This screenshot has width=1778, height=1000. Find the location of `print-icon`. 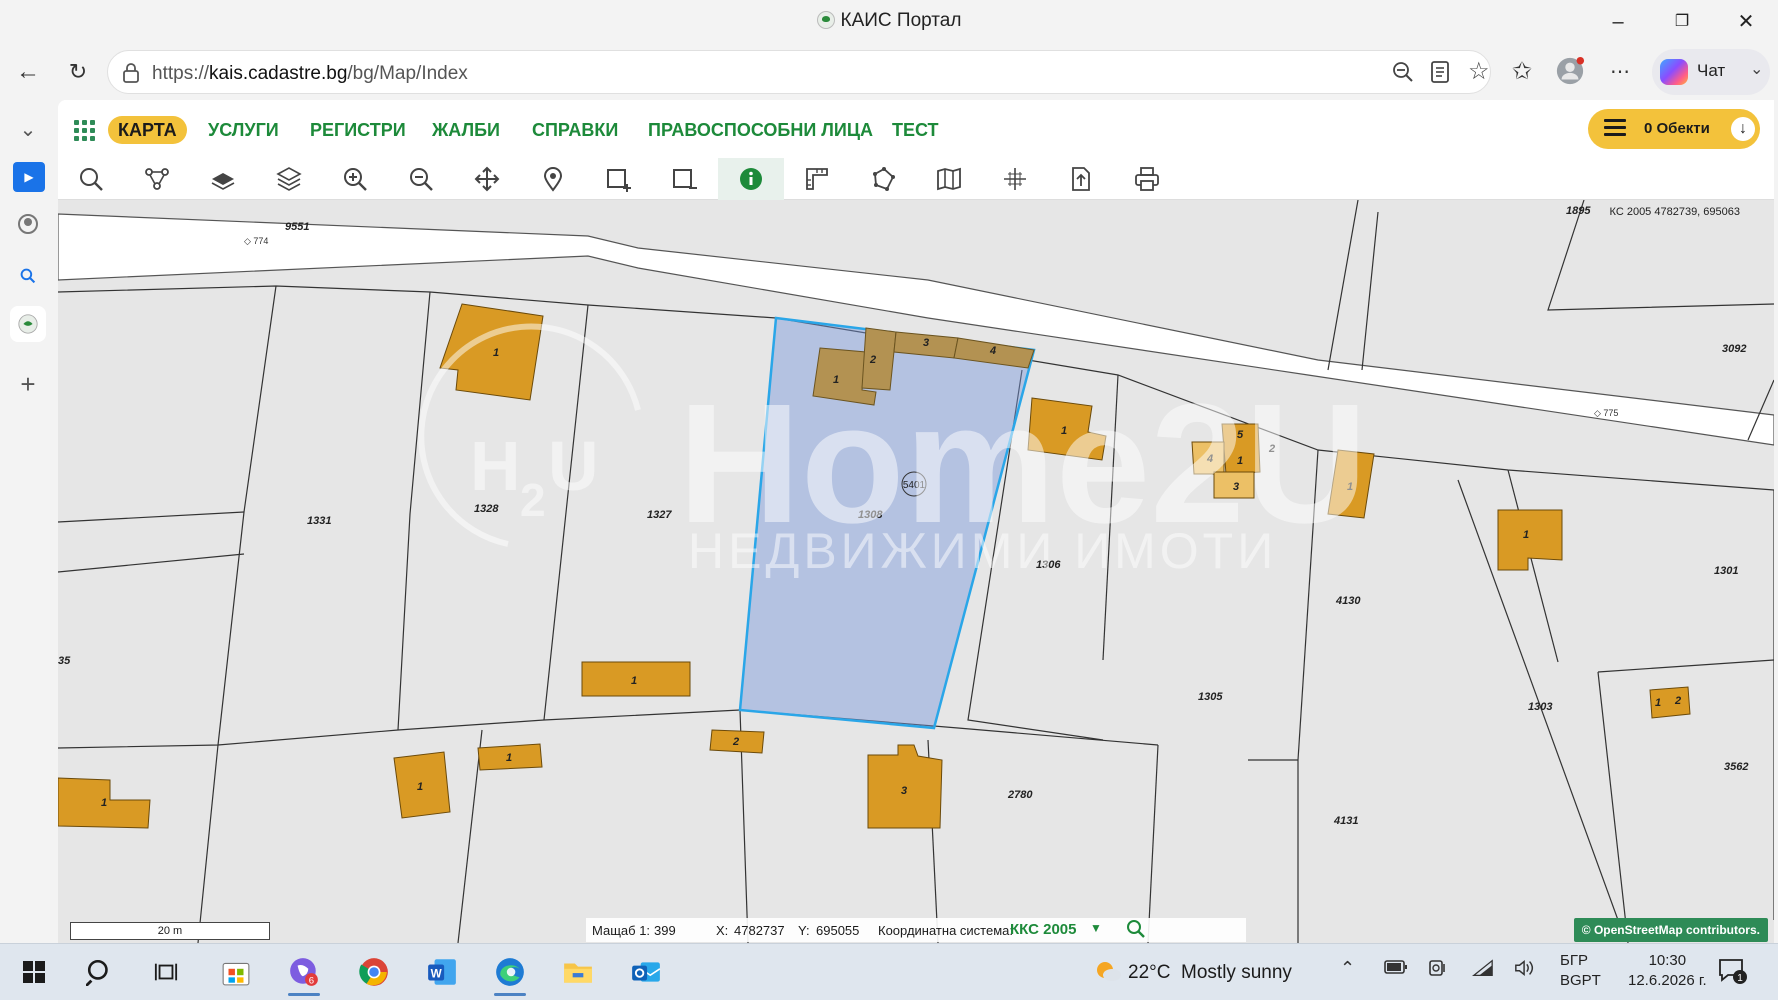

print-icon is located at coordinates (1147, 179).